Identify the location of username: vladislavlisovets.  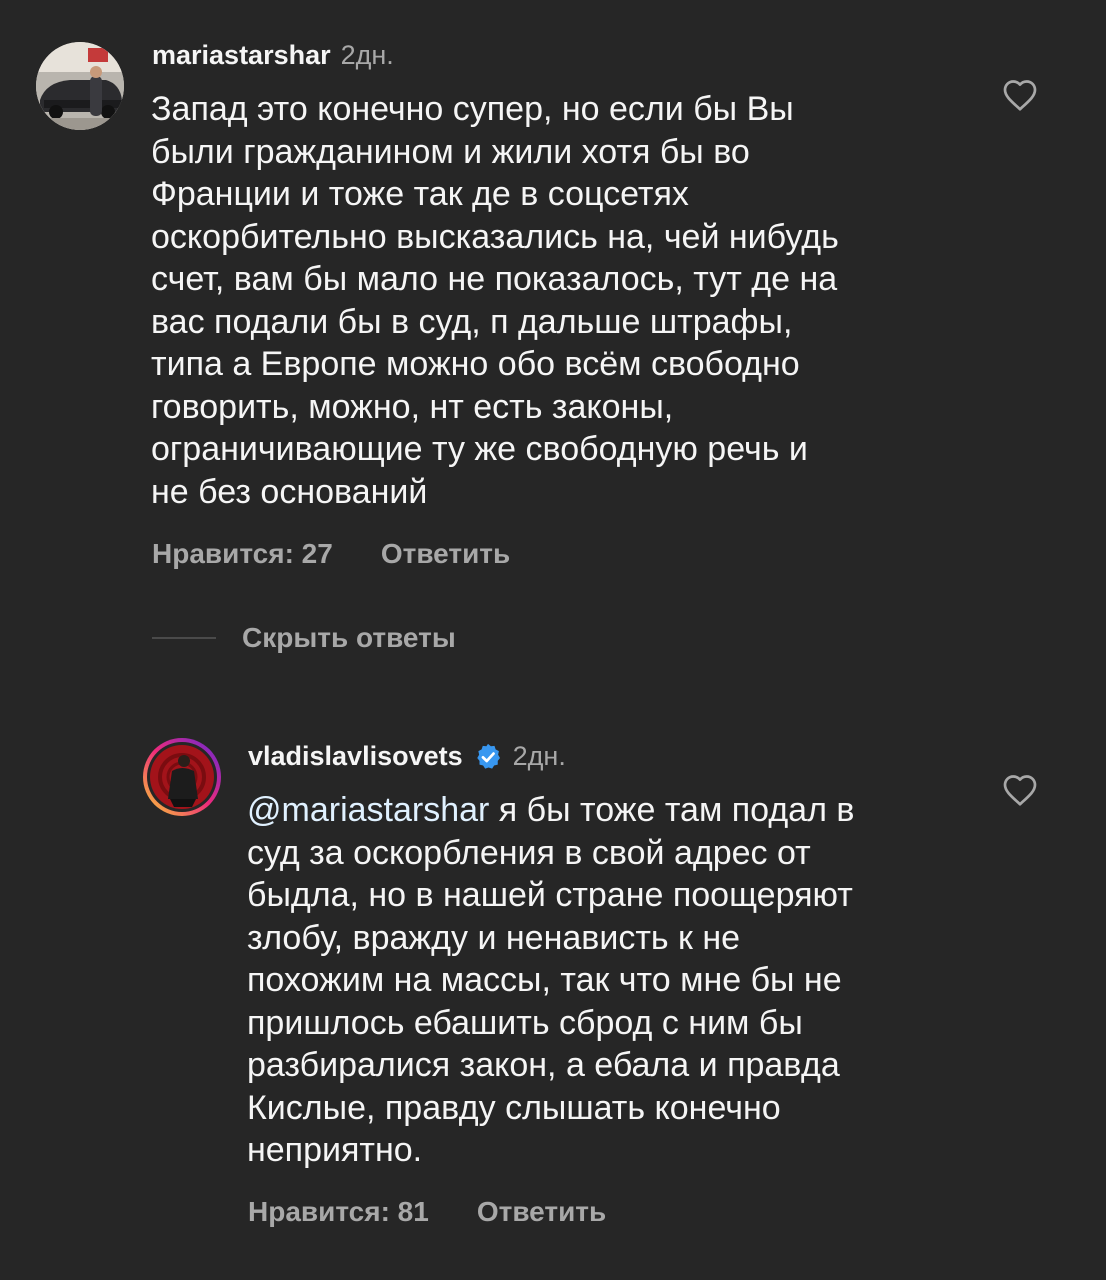
(355, 756).